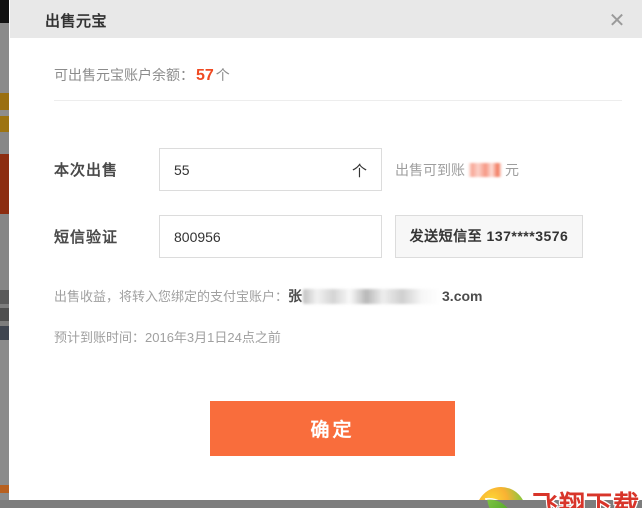  What do you see at coordinates (171, 296) in the screenshot?
I see `alipay-note-prefix: 出售收益，将转入您绑定的支付宝账户：` at bounding box center [171, 296].